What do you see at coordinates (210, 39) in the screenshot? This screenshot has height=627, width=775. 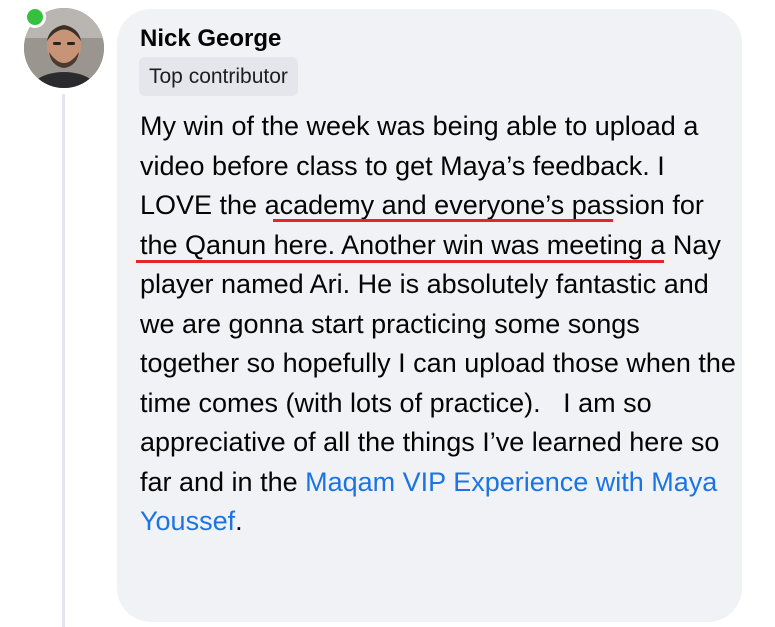 I see `author-name: Nick George` at bounding box center [210, 39].